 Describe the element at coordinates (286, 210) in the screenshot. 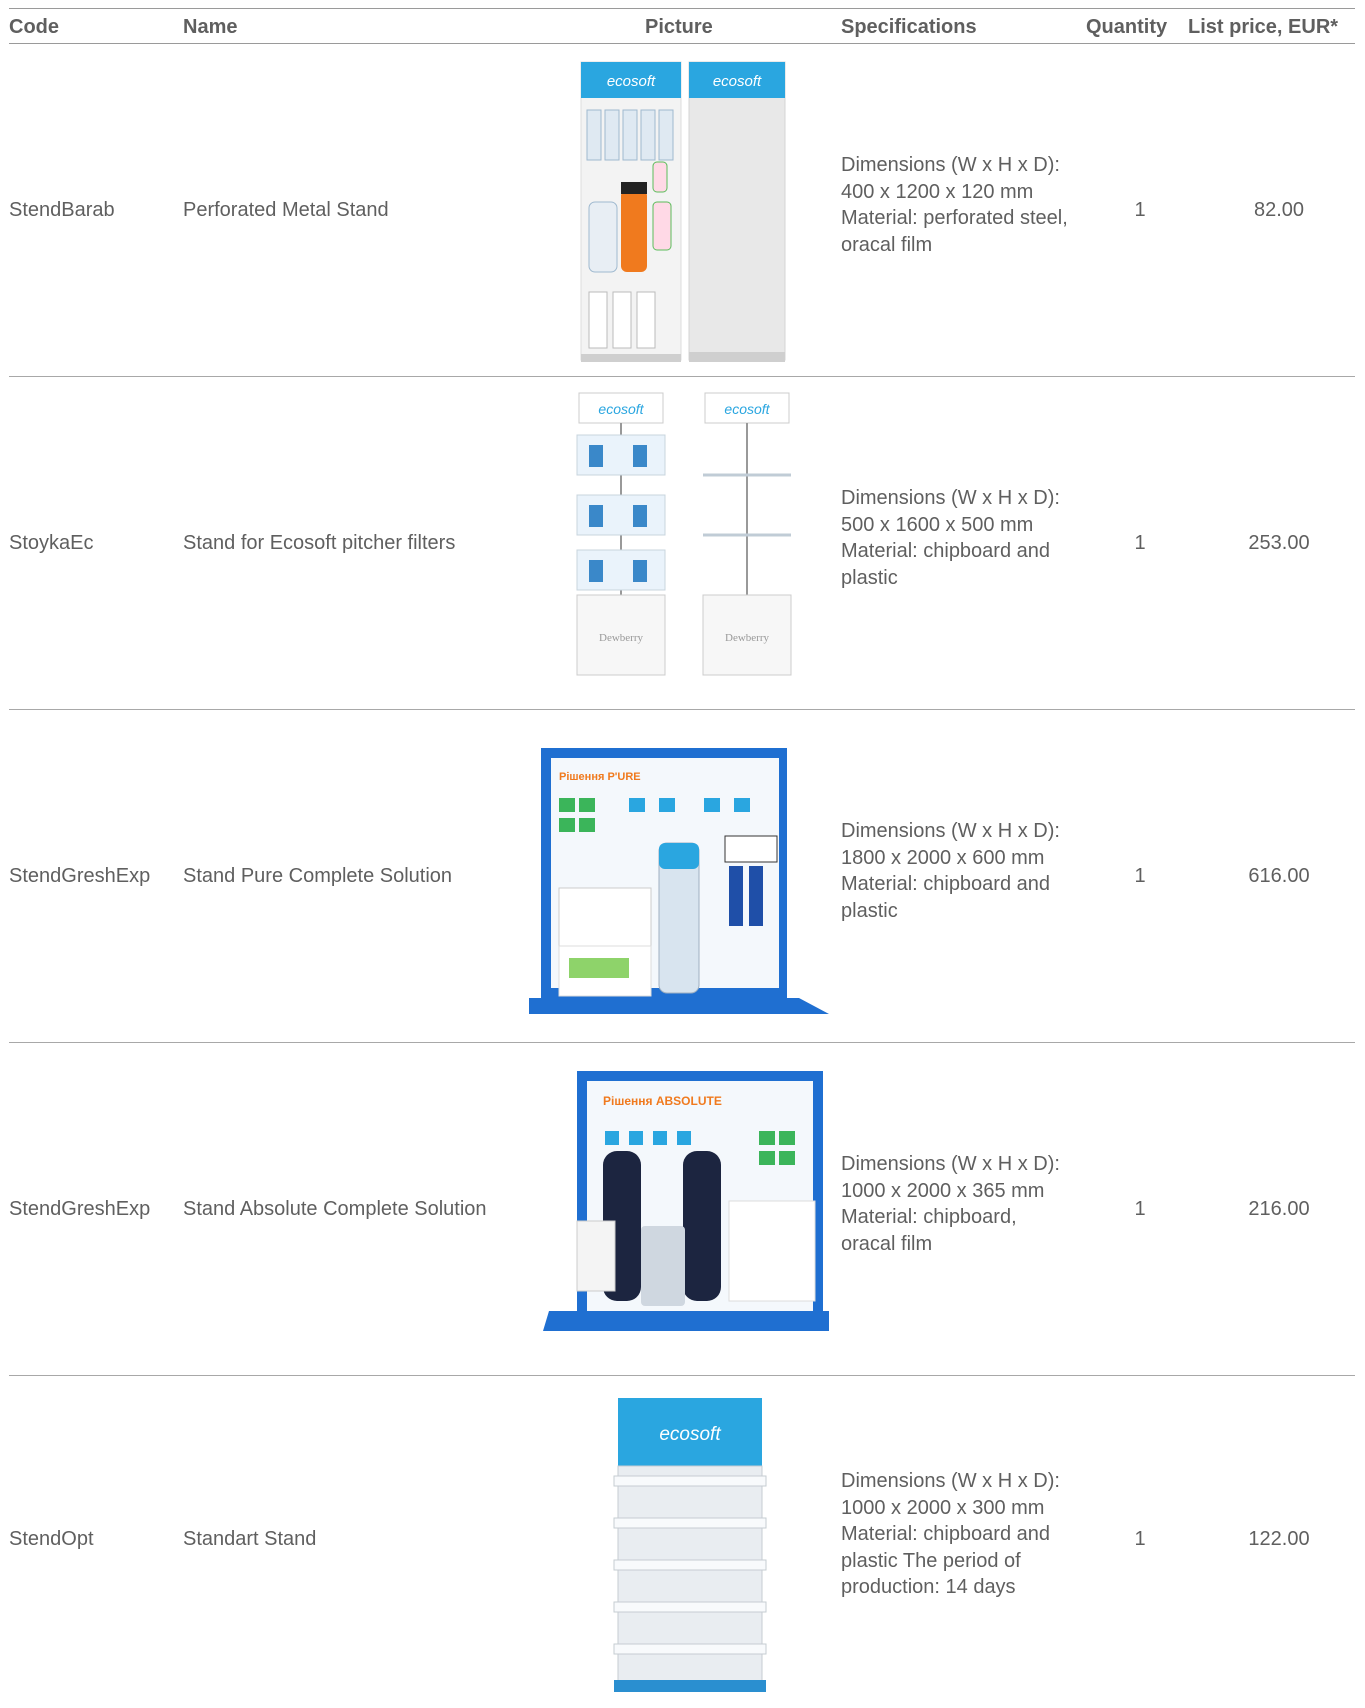

I see `row-name: Perforated Metal Stand` at that location.